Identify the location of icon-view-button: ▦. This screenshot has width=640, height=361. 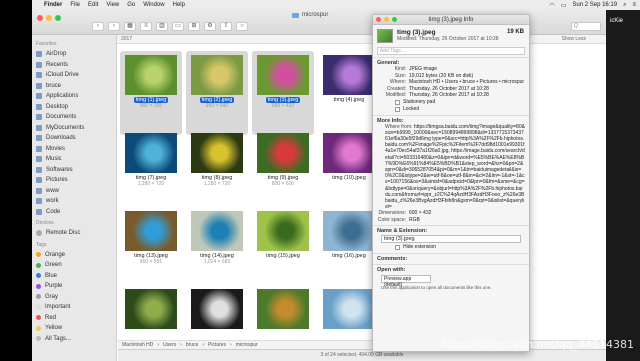
(130, 26).